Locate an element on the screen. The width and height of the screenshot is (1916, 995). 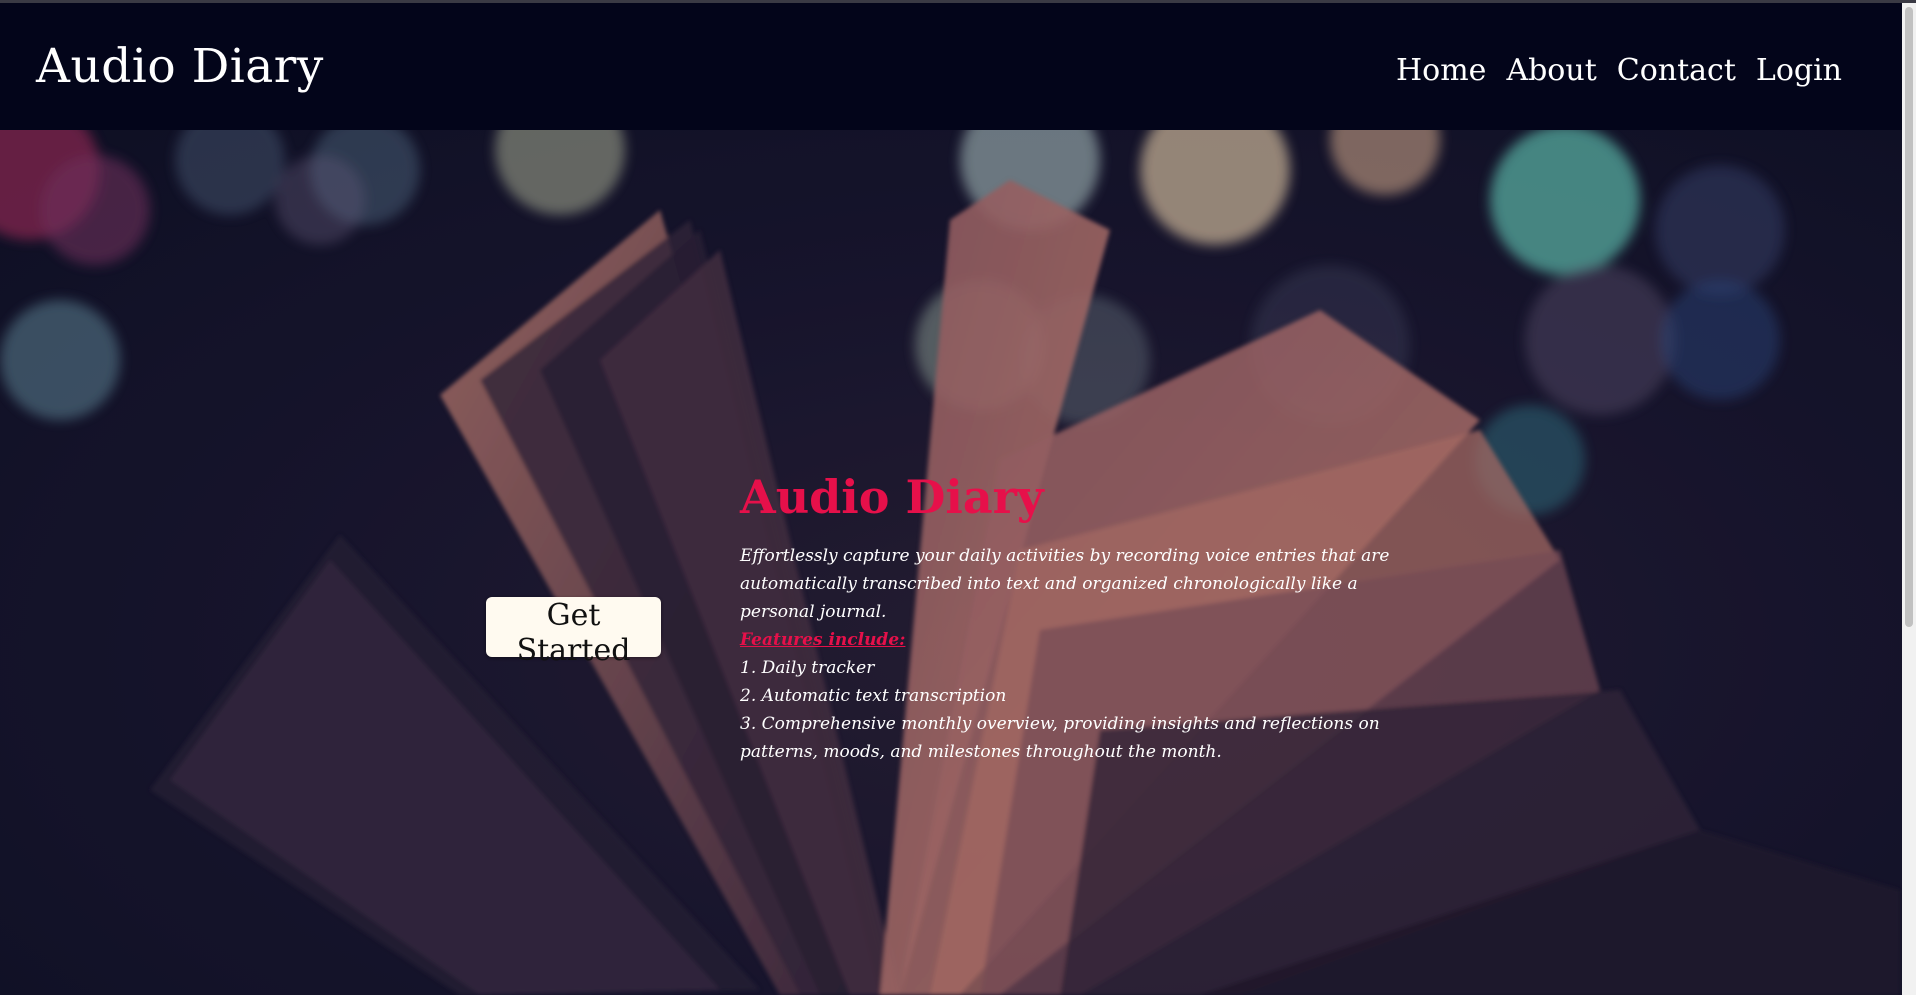
nav-home-link: Home is located at coordinates (1441, 70).